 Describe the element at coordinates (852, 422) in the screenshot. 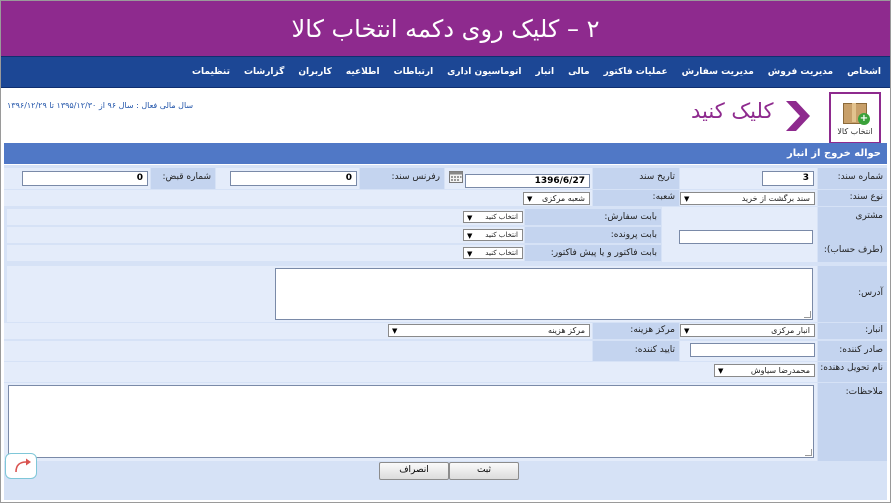

I see `notes-label: ملاحظات:` at that location.